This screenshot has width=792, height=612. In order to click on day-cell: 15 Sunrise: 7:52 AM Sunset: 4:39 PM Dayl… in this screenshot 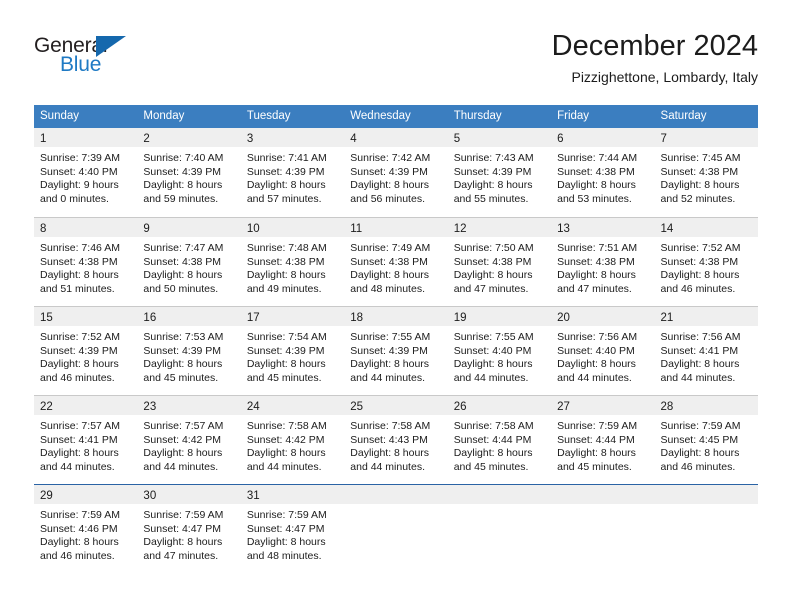, I will do `click(86, 351)`.